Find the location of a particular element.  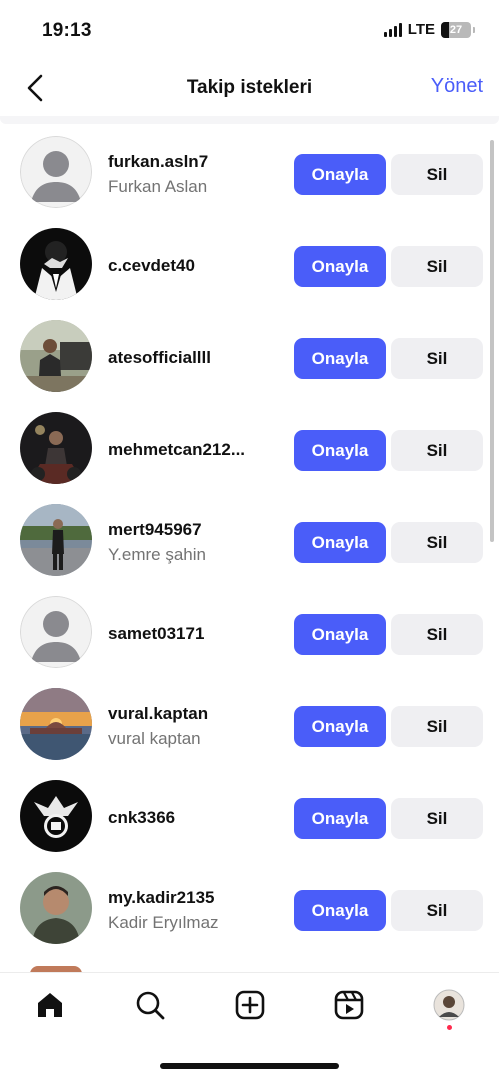

request-names: atesofficiallll is located at coordinates (198, 358).